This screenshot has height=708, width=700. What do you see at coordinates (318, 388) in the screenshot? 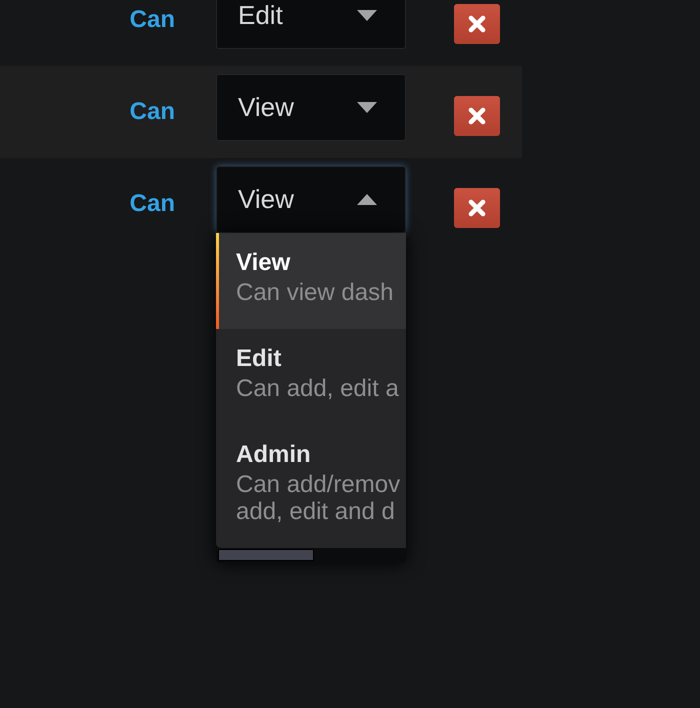
I see `option-description: Can add, edit a` at bounding box center [318, 388].